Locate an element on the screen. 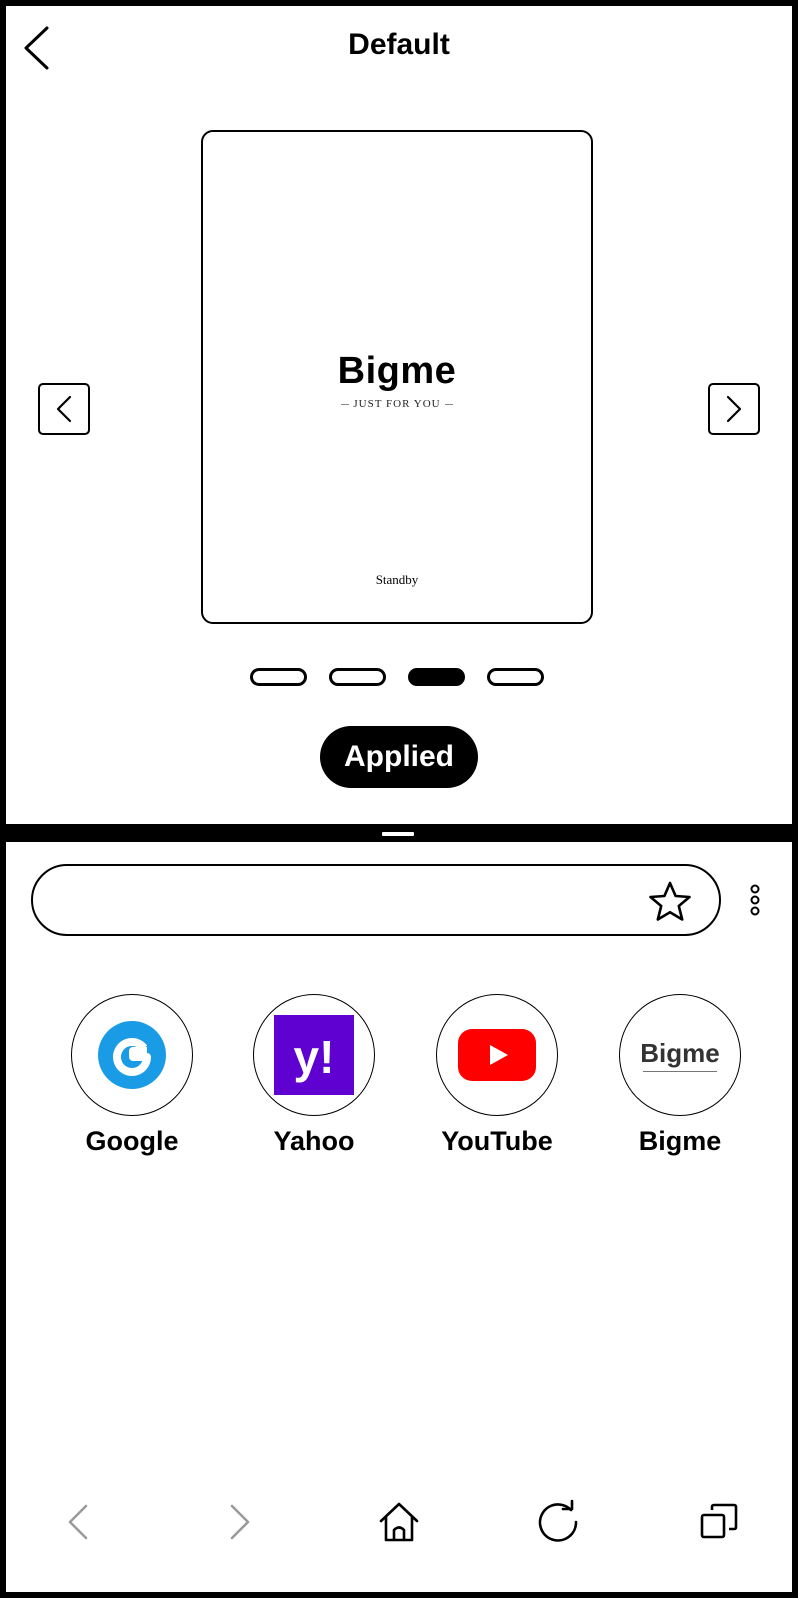 The image size is (798, 1598). preview-status-text: Standby is located at coordinates (397, 579).